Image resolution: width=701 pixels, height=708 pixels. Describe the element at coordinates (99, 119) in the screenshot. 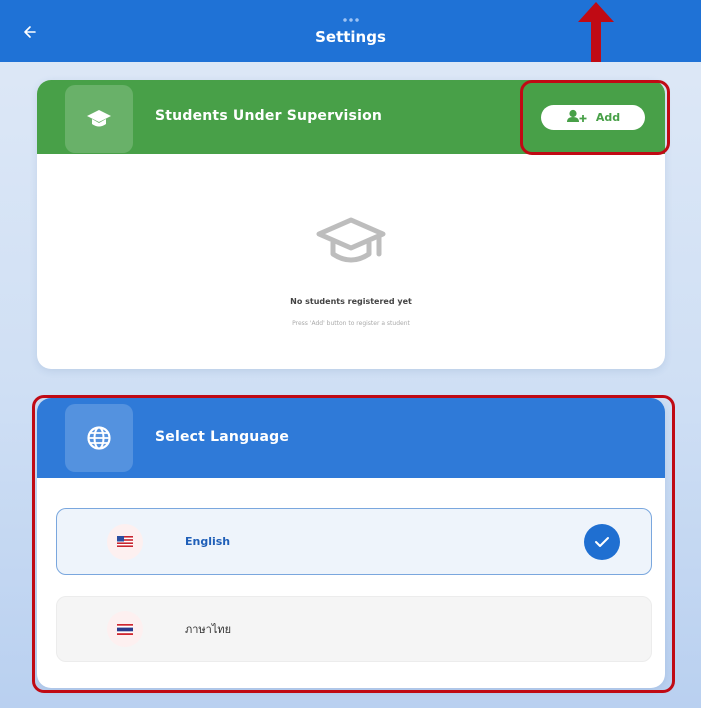

I see `graduation-cap-icon` at that location.